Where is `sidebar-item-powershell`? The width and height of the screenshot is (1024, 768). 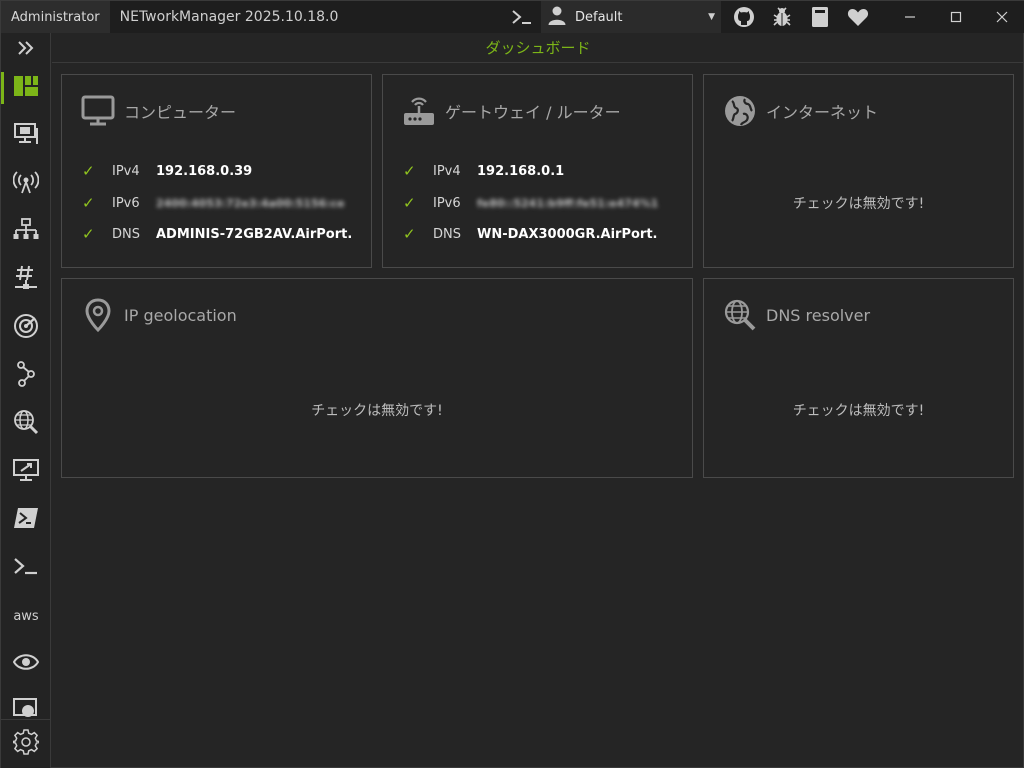 sidebar-item-powershell is located at coordinates (26, 520).